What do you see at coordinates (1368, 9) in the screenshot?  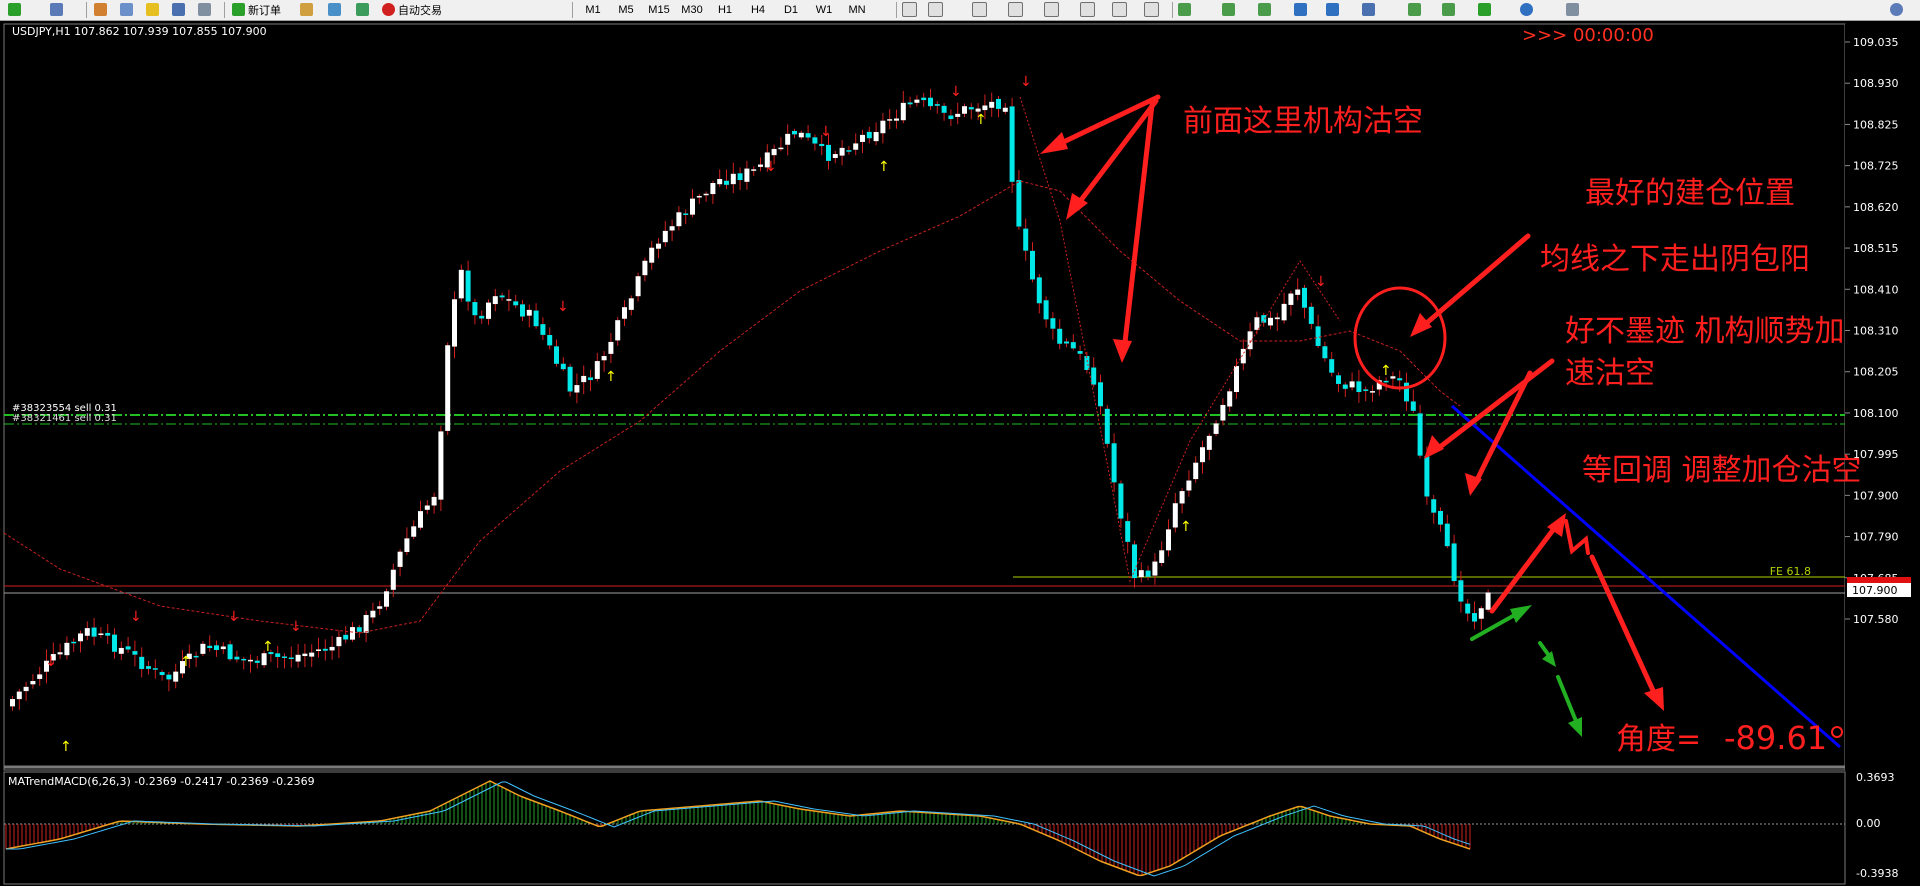 I see `tile-windows-button` at bounding box center [1368, 9].